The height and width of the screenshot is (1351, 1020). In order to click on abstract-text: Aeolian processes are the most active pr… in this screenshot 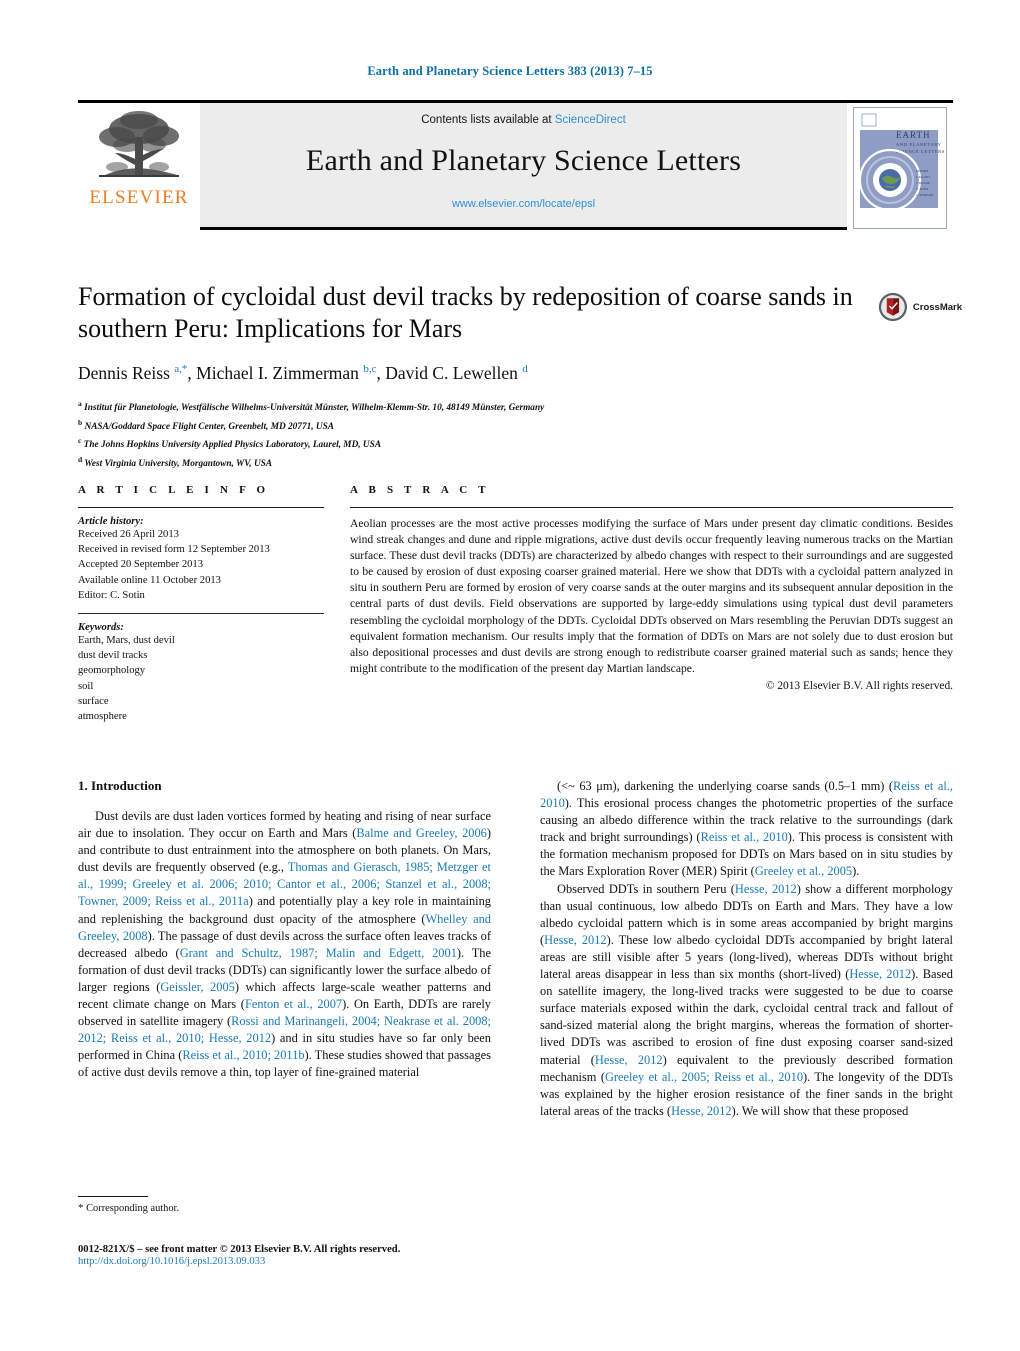, I will do `click(651, 596)`.